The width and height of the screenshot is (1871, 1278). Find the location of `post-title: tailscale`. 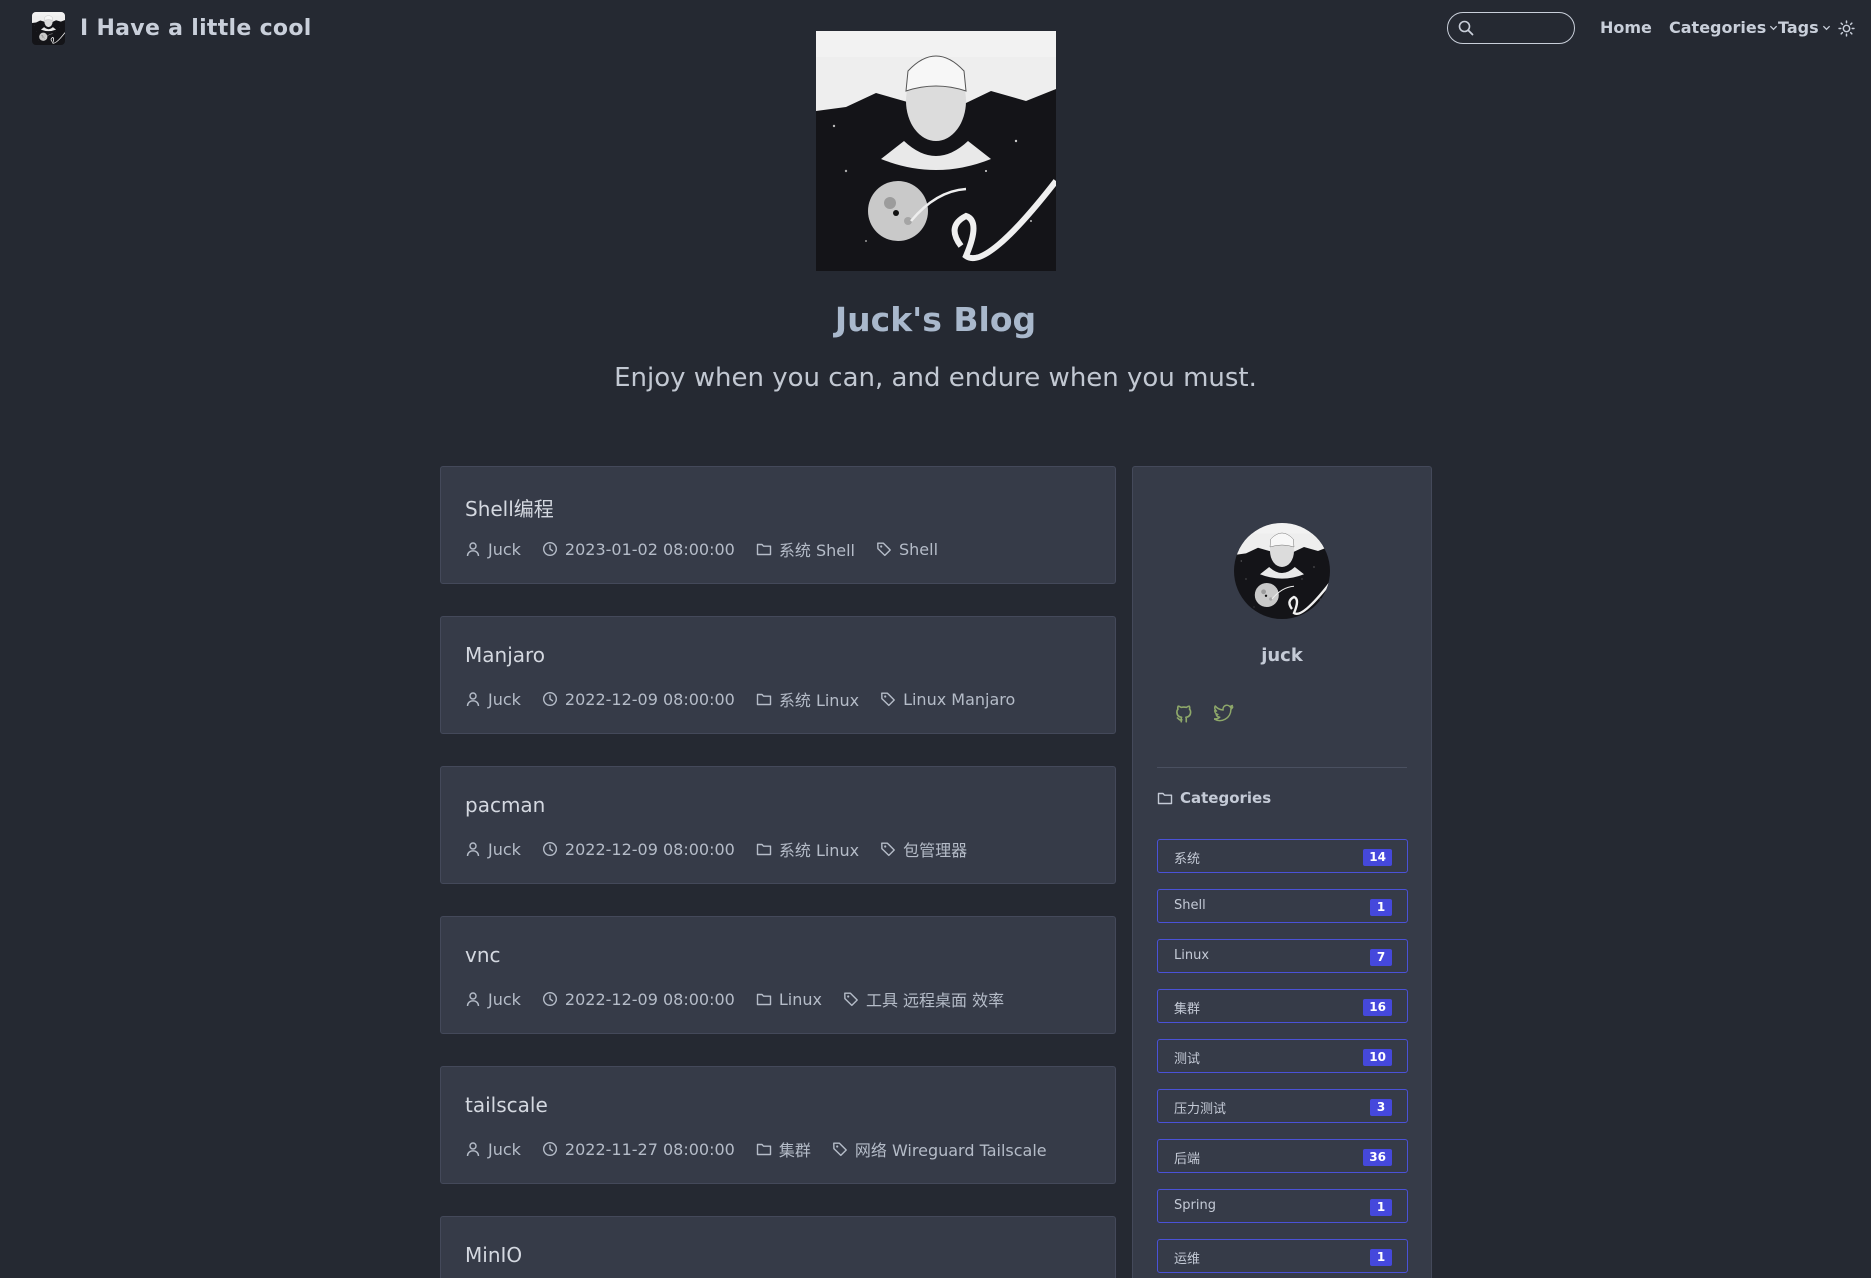

post-title: tailscale is located at coordinates (506, 1105).